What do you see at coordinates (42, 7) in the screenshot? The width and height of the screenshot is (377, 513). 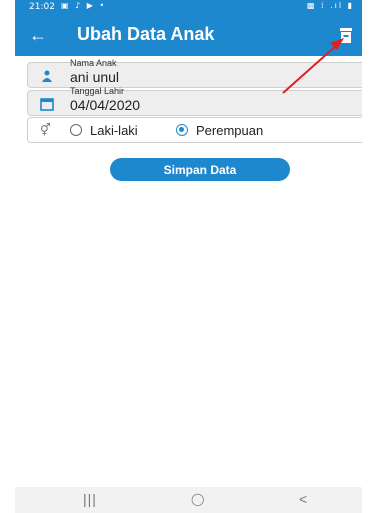 I see `status-time: 21:02` at bounding box center [42, 7].